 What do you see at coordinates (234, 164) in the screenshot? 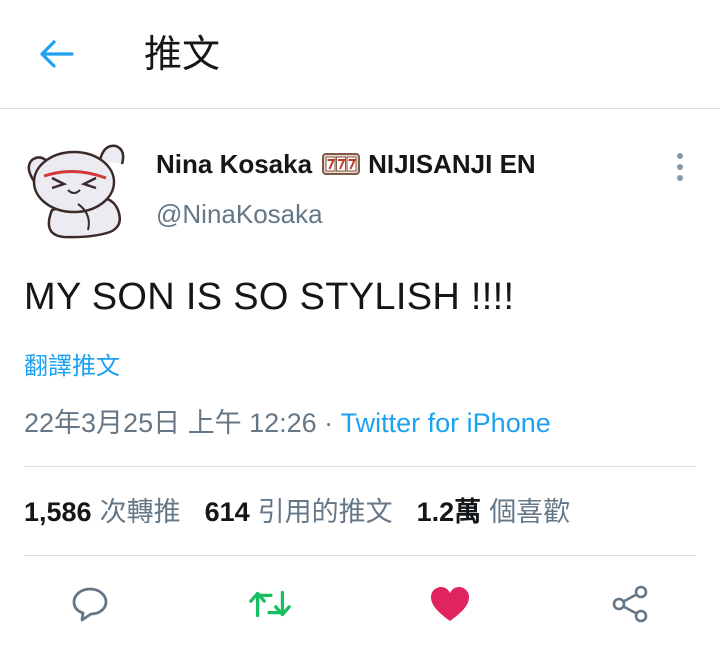
I see `display-name-text: Nina Kosaka` at bounding box center [234, 164].